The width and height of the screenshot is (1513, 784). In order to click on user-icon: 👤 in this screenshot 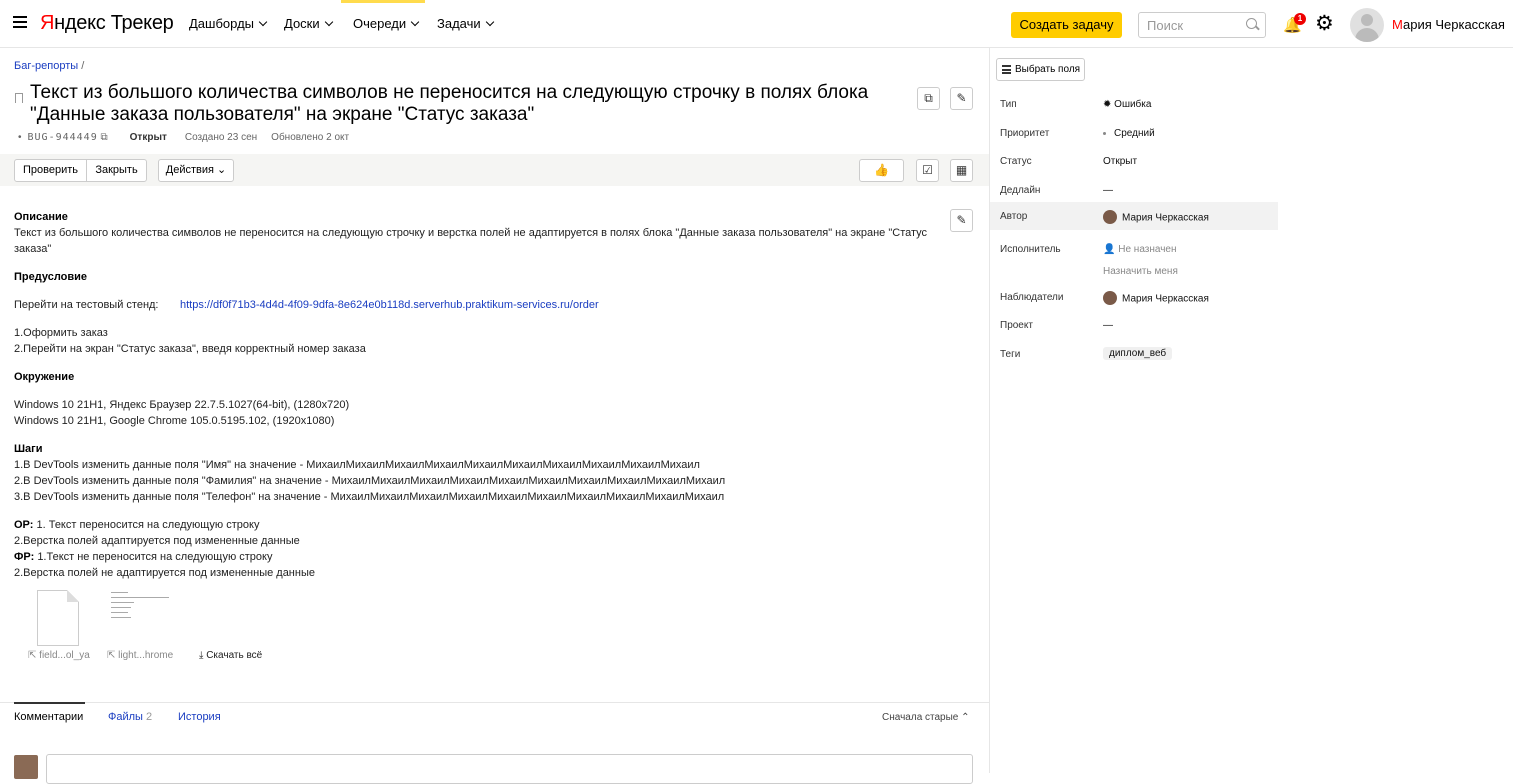, I will do `click(1109, 249)`.